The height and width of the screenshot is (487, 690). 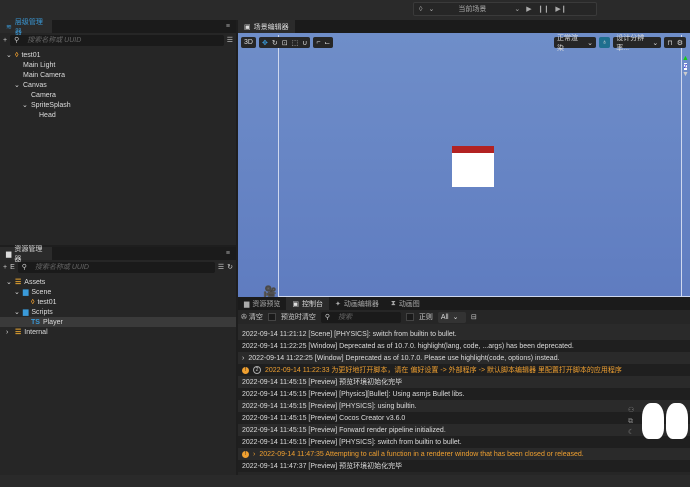 What do you see at coordinates (35, 85) in the screenshot?
I see `tree-item-label: Canvas` at bounding box center [35, 85].